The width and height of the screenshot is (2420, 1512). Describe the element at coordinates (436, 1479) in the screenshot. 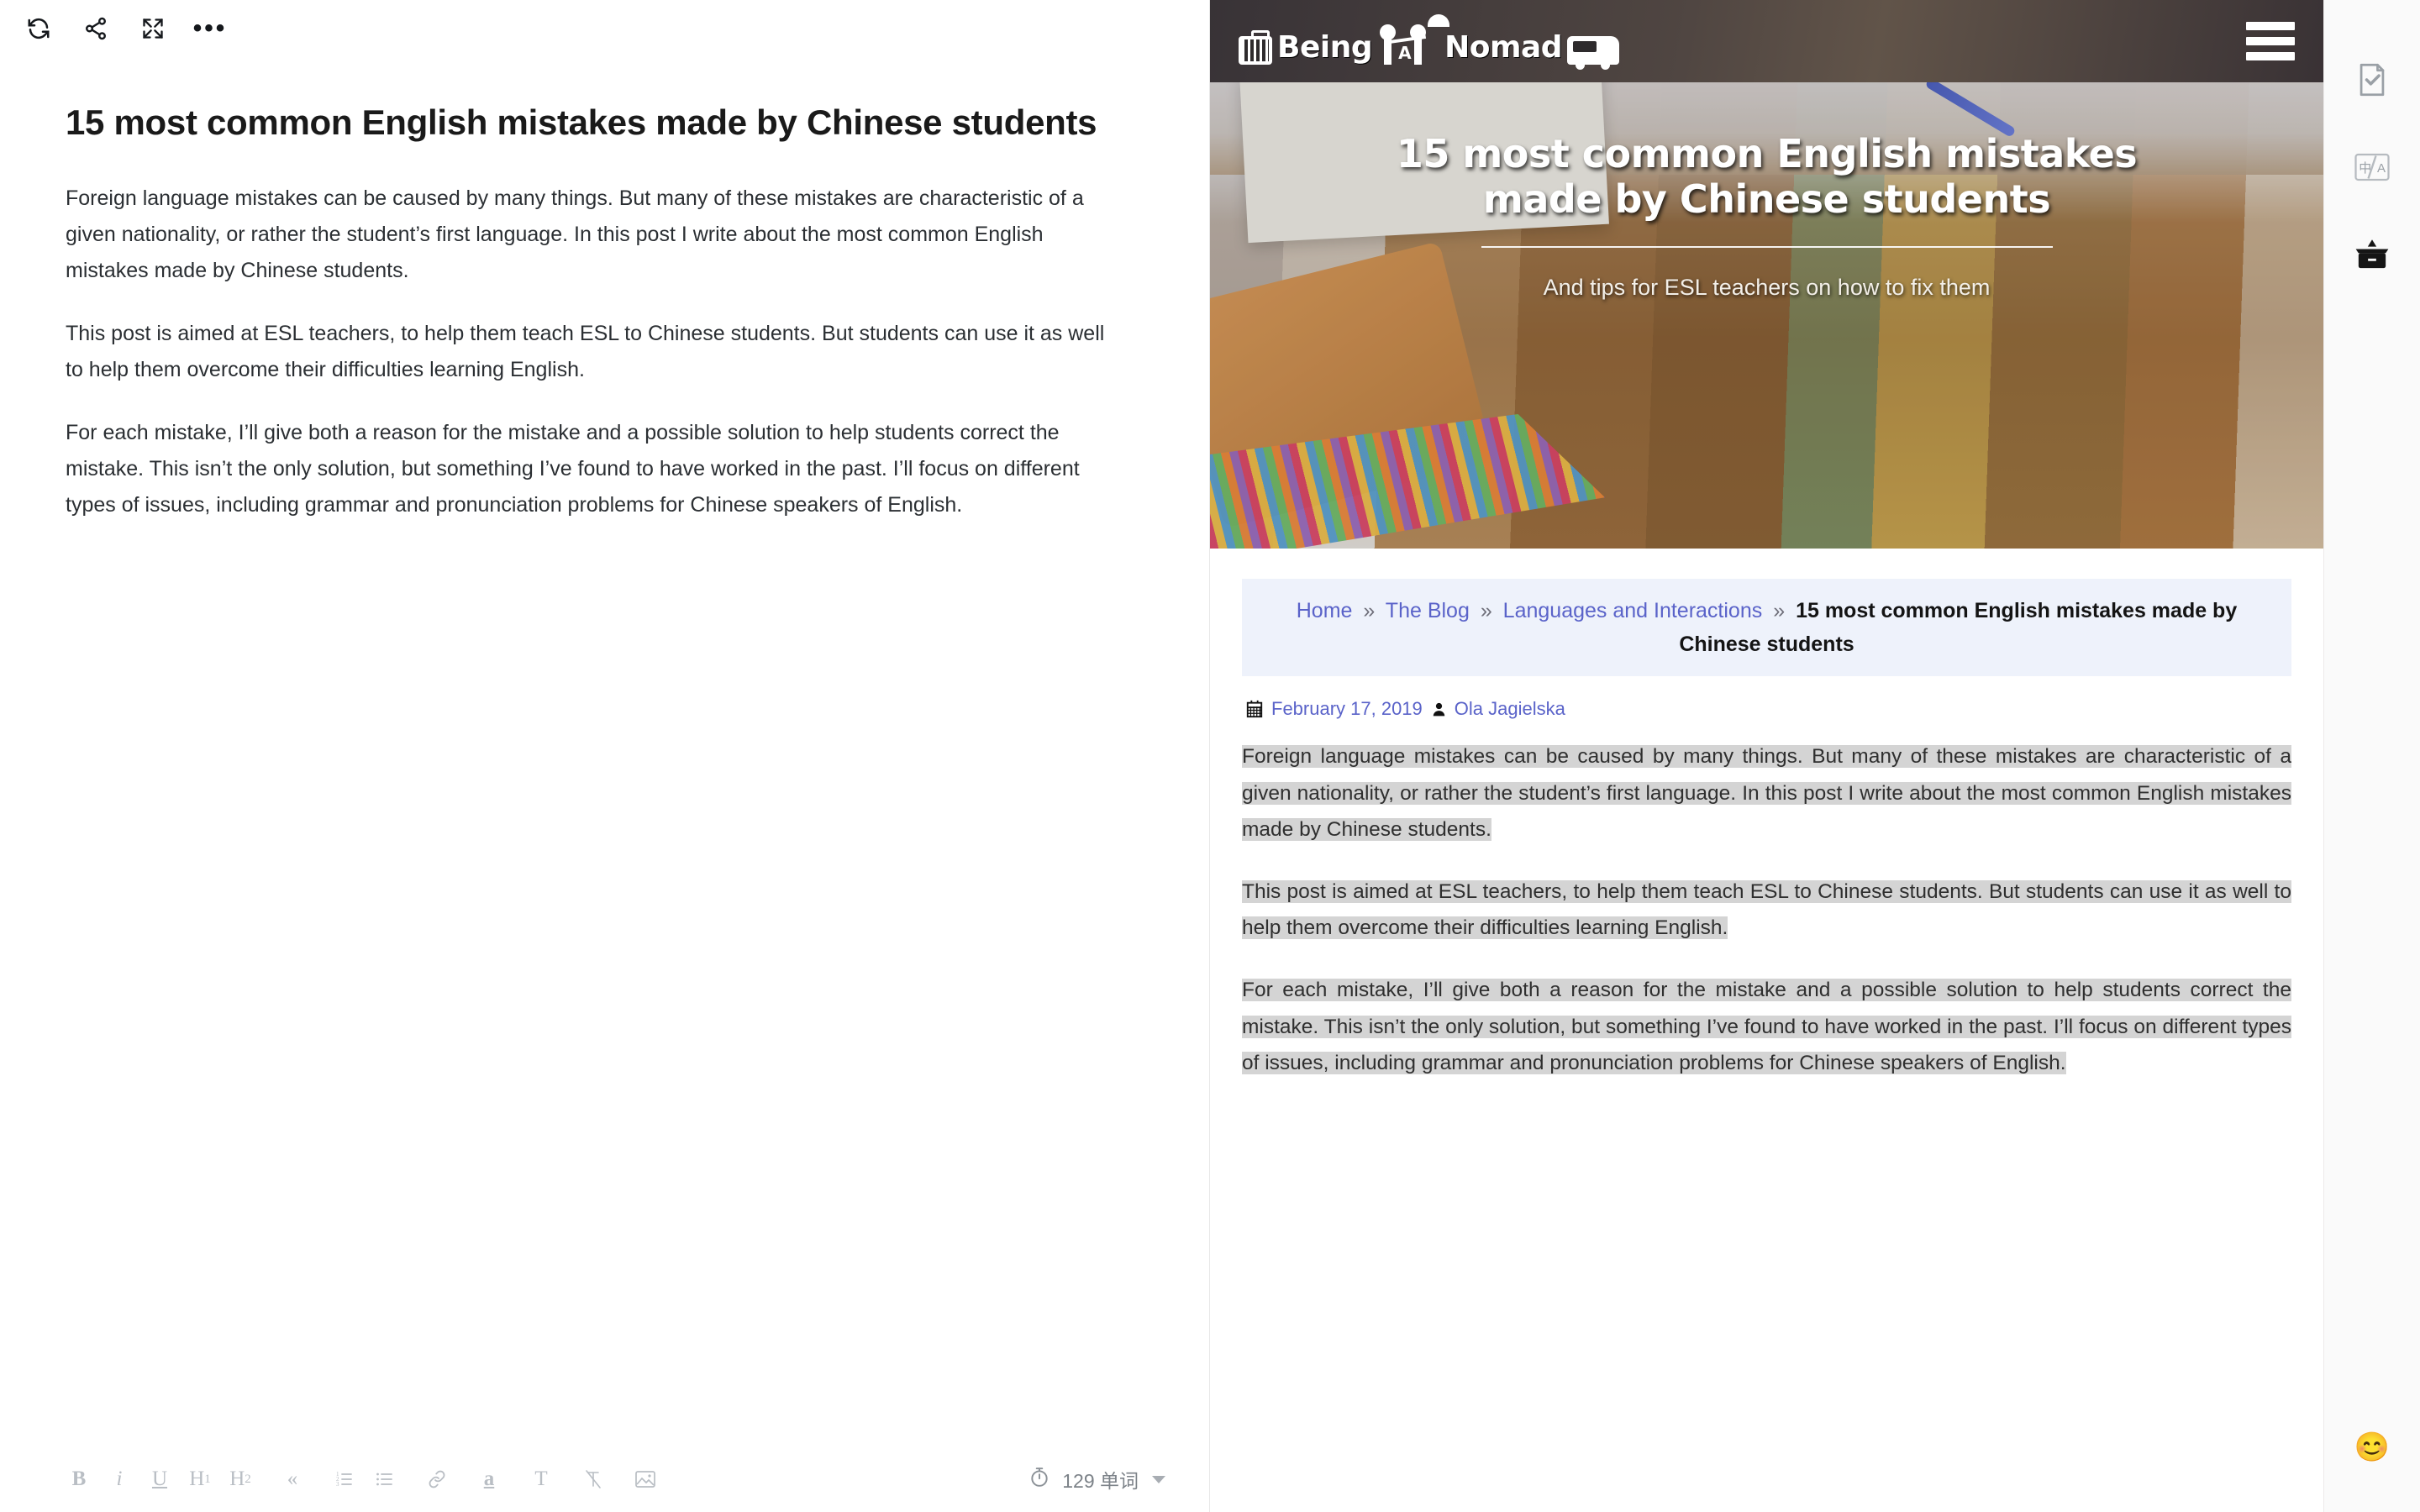

I see `link-icon` at that location.